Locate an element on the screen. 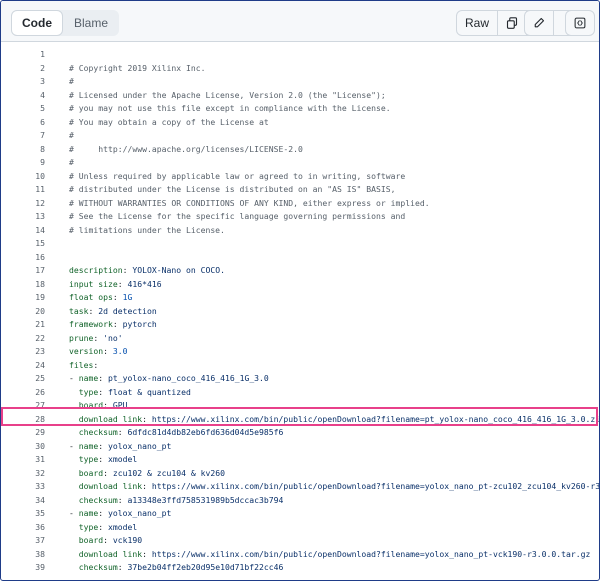  line-number: 37 is located at coordinates (23, 541).